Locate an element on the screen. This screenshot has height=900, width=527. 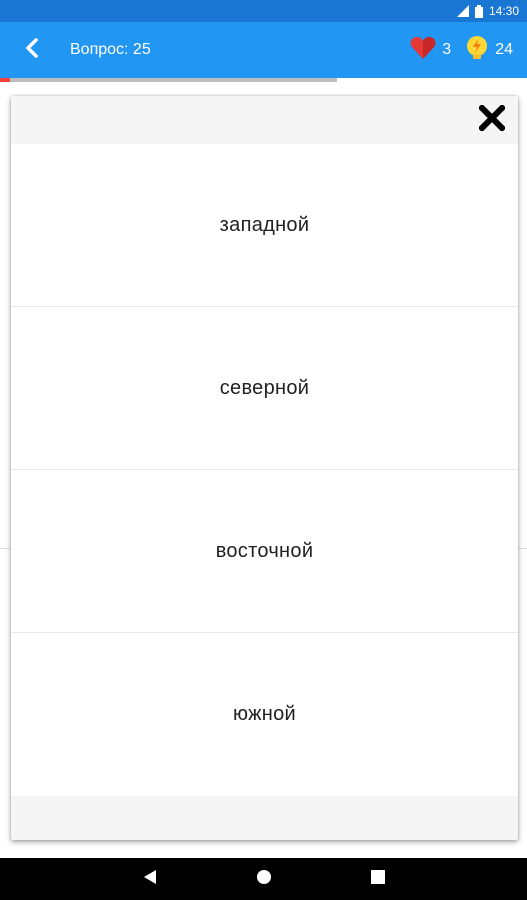
hints-counter: 24 is located at coordinates (489, 50).